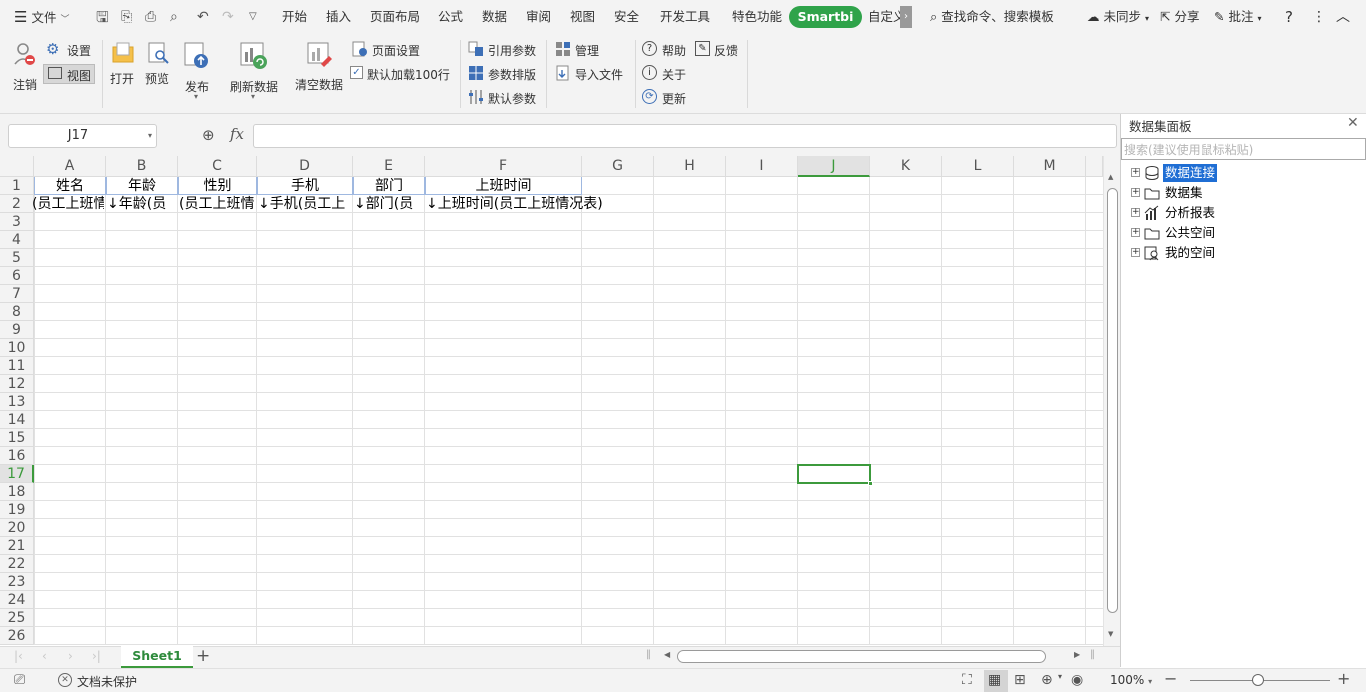 Image resolution: width=1366 pixels, height=692 pixels. What do you see at coordinates (666, 74) in the screenshot?
I see `about-button: i 关于` at bounding box center [666, 74].